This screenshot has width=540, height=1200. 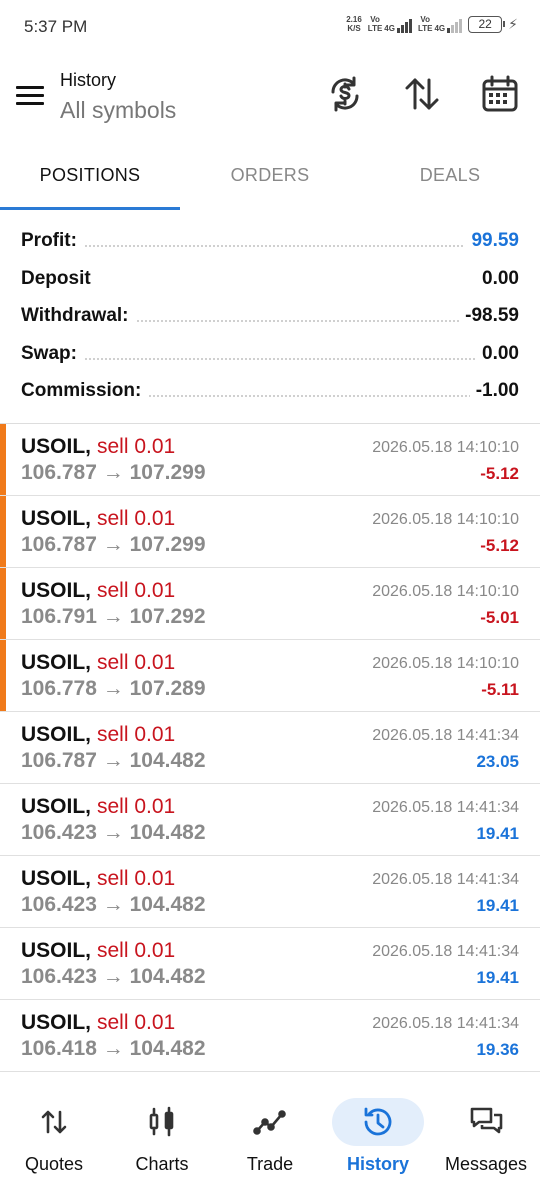 I want to click on sim2-signal: Vo LTE 4G, so click(x=440, y=24).